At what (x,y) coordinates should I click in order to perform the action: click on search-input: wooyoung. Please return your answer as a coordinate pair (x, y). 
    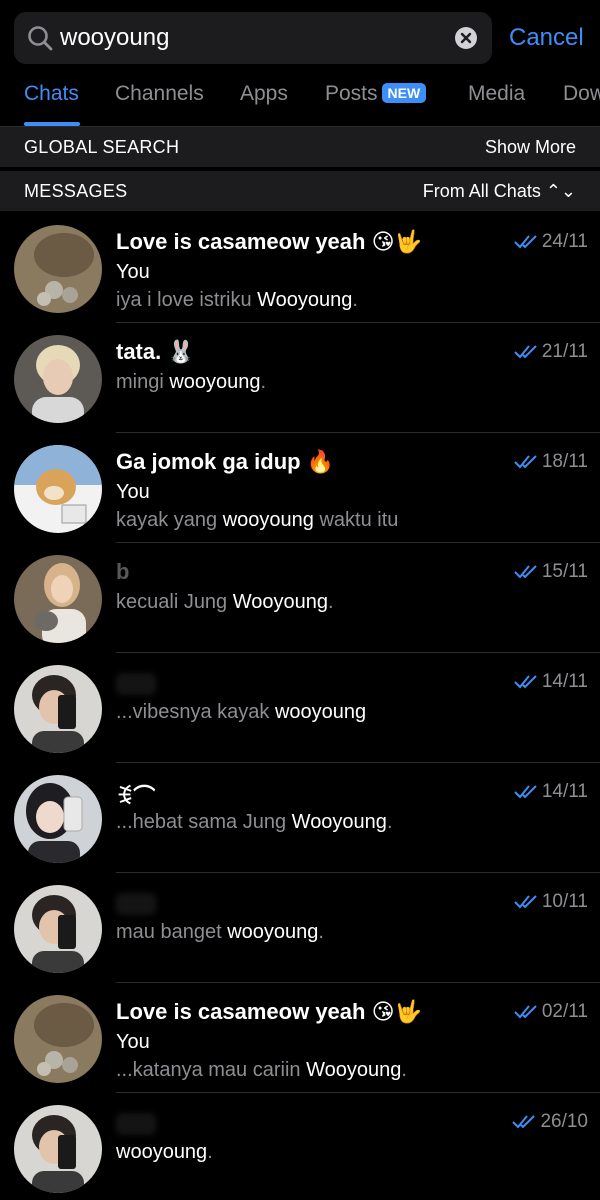
    Looking at the image, I should click on (114, 38).